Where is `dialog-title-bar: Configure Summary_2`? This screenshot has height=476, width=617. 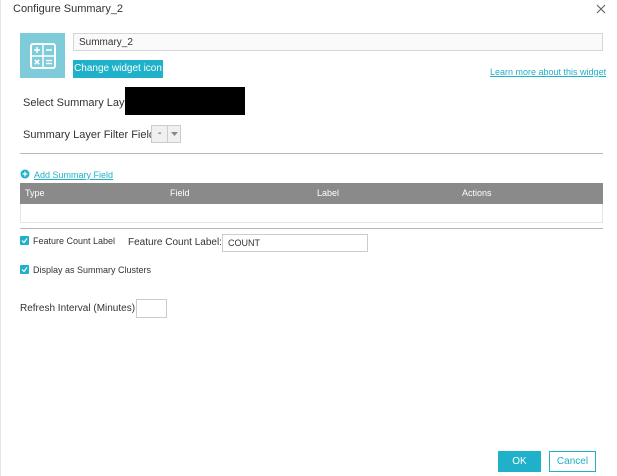
dialog-title-bar: Configure Summary_2 is located at coordinates (309, 10).